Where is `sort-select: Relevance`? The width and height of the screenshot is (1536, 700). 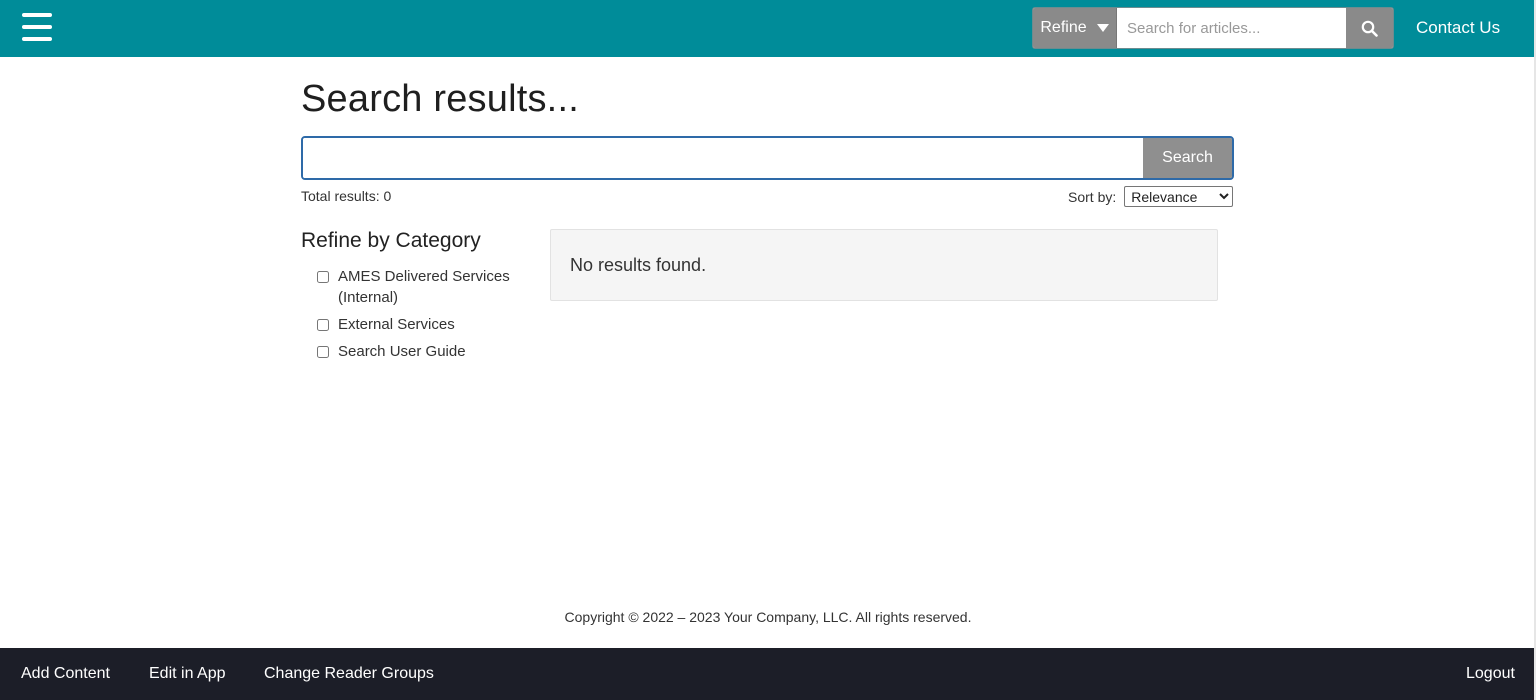 sort-select: Relevance is located at coordinates (1179, 196).